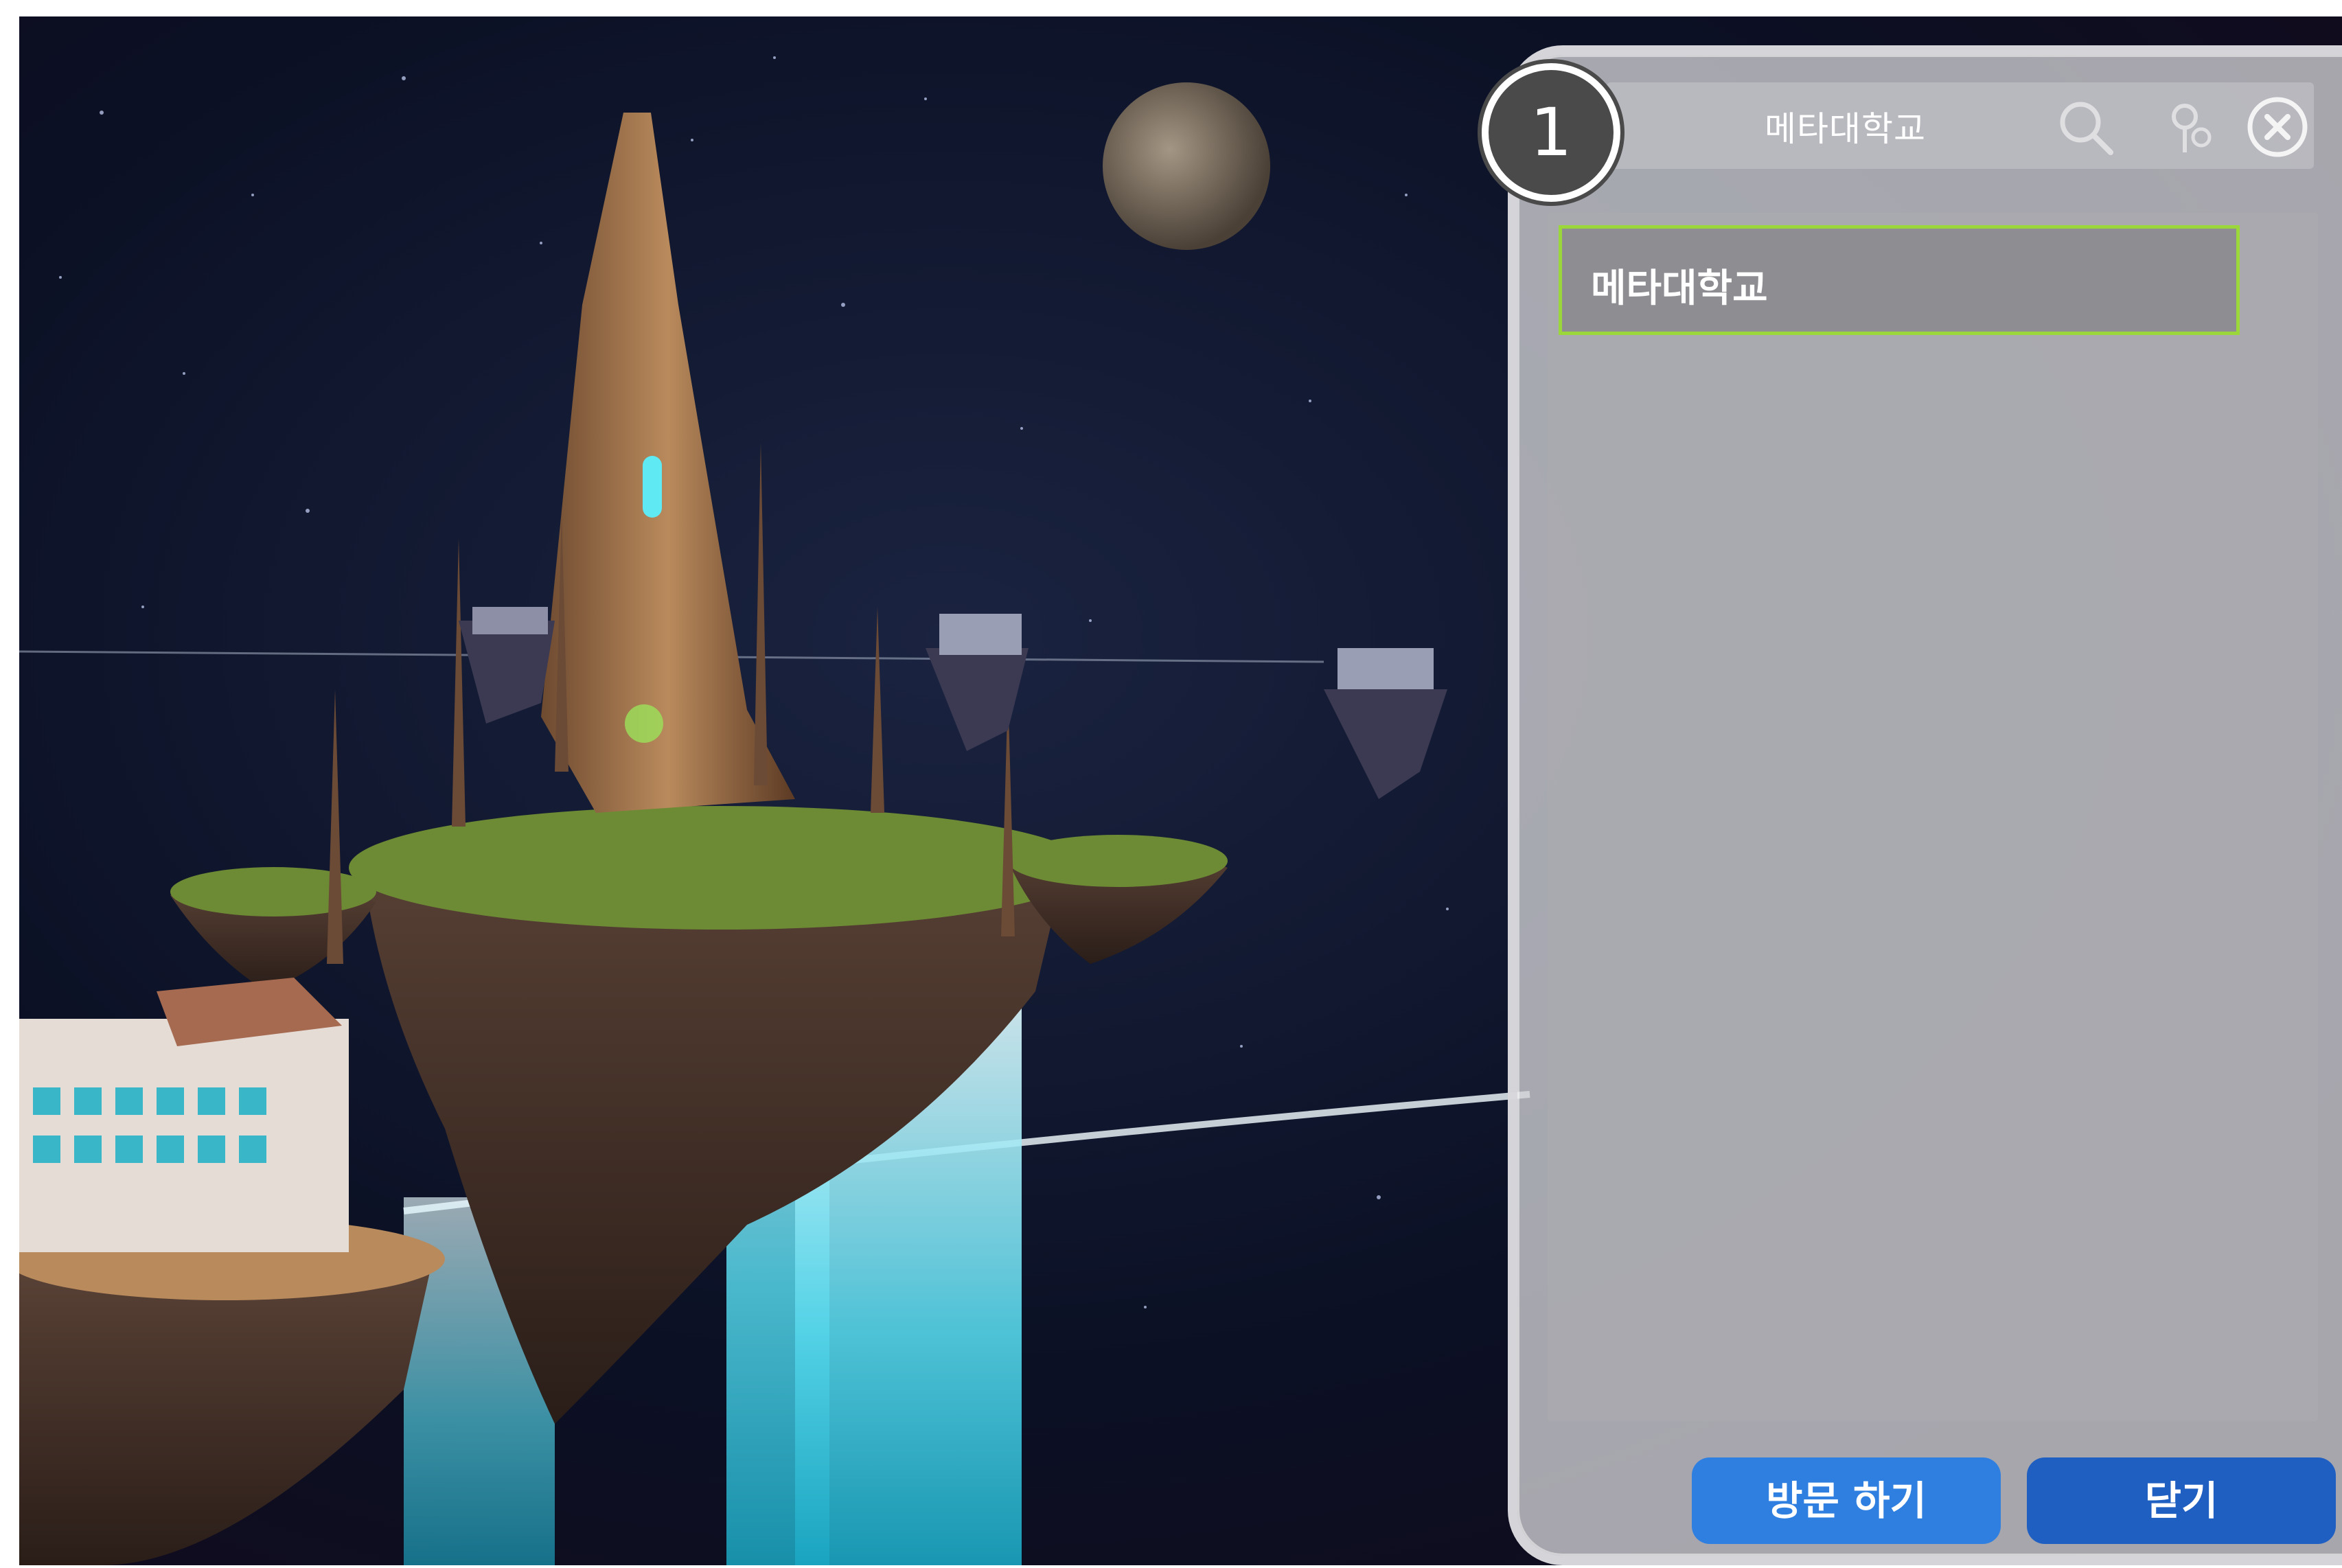  What do you see at coordinates (1679, 288) in the screenshot?
I see `list-item-label: 메타대학교` at bounding box center [1679, 288].